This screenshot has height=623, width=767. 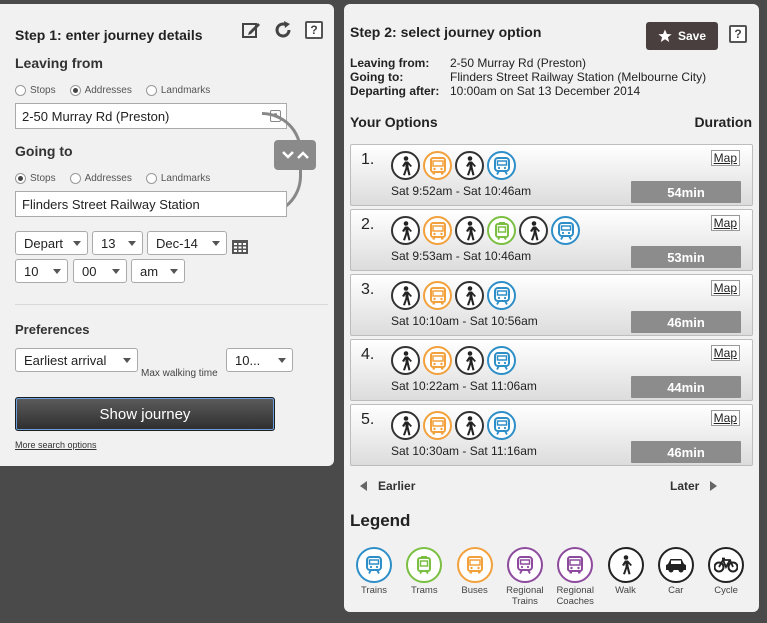 I want to click on option-time: Sat 10:30am - Sat 11:16am, so click(x=464, y=451).